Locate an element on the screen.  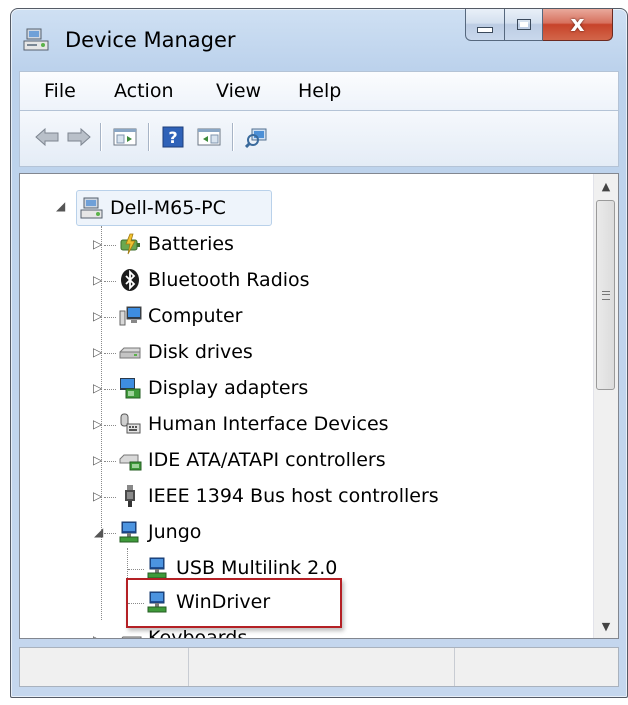
tree-item: Computer is located at coordinates (180, 316).